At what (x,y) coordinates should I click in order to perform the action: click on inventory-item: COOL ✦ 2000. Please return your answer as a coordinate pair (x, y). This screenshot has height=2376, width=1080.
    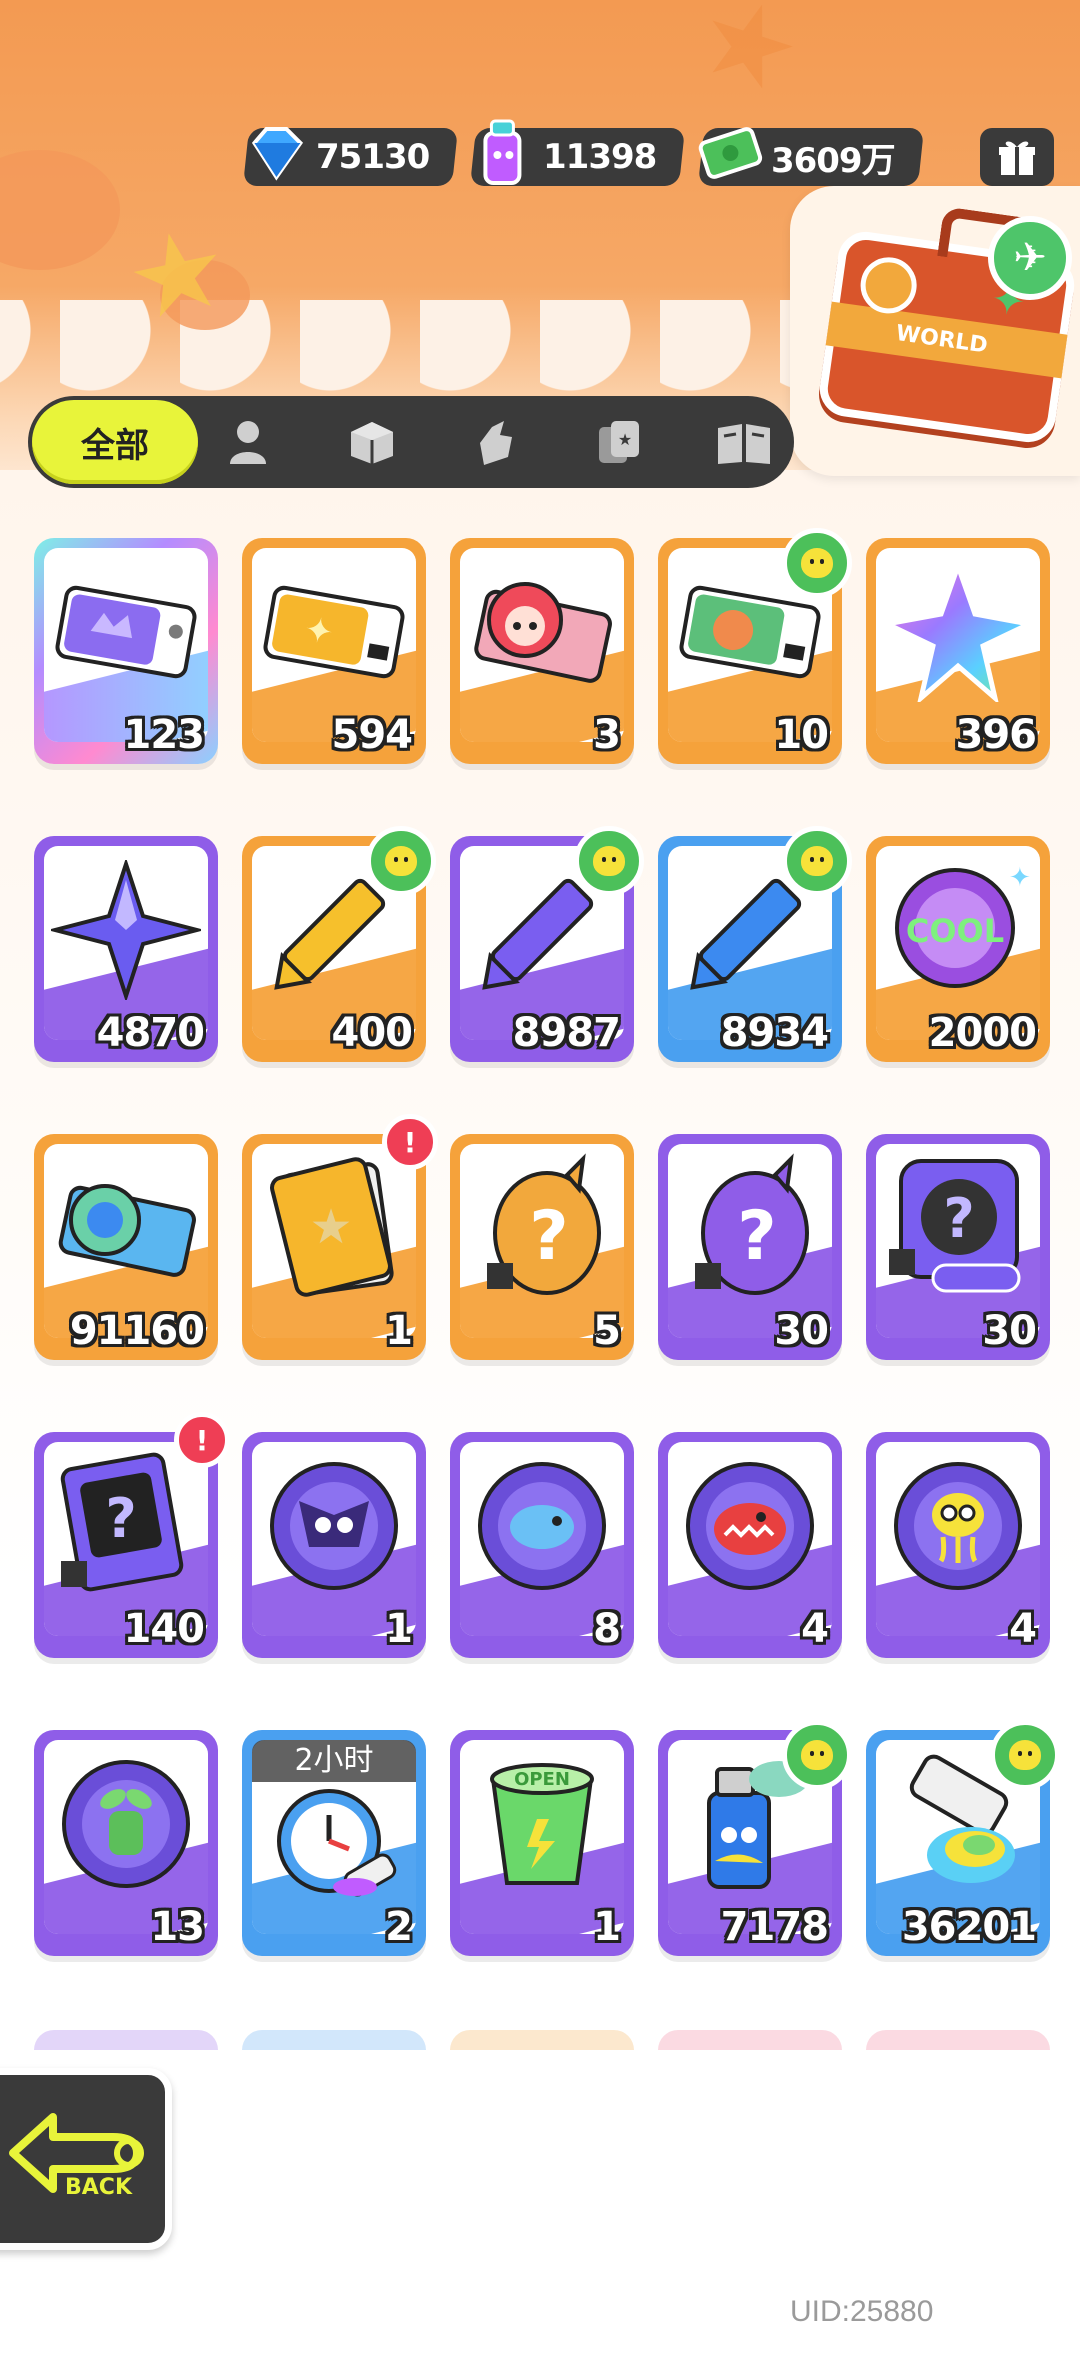
    Looking at the image, I should click on (958, 949).